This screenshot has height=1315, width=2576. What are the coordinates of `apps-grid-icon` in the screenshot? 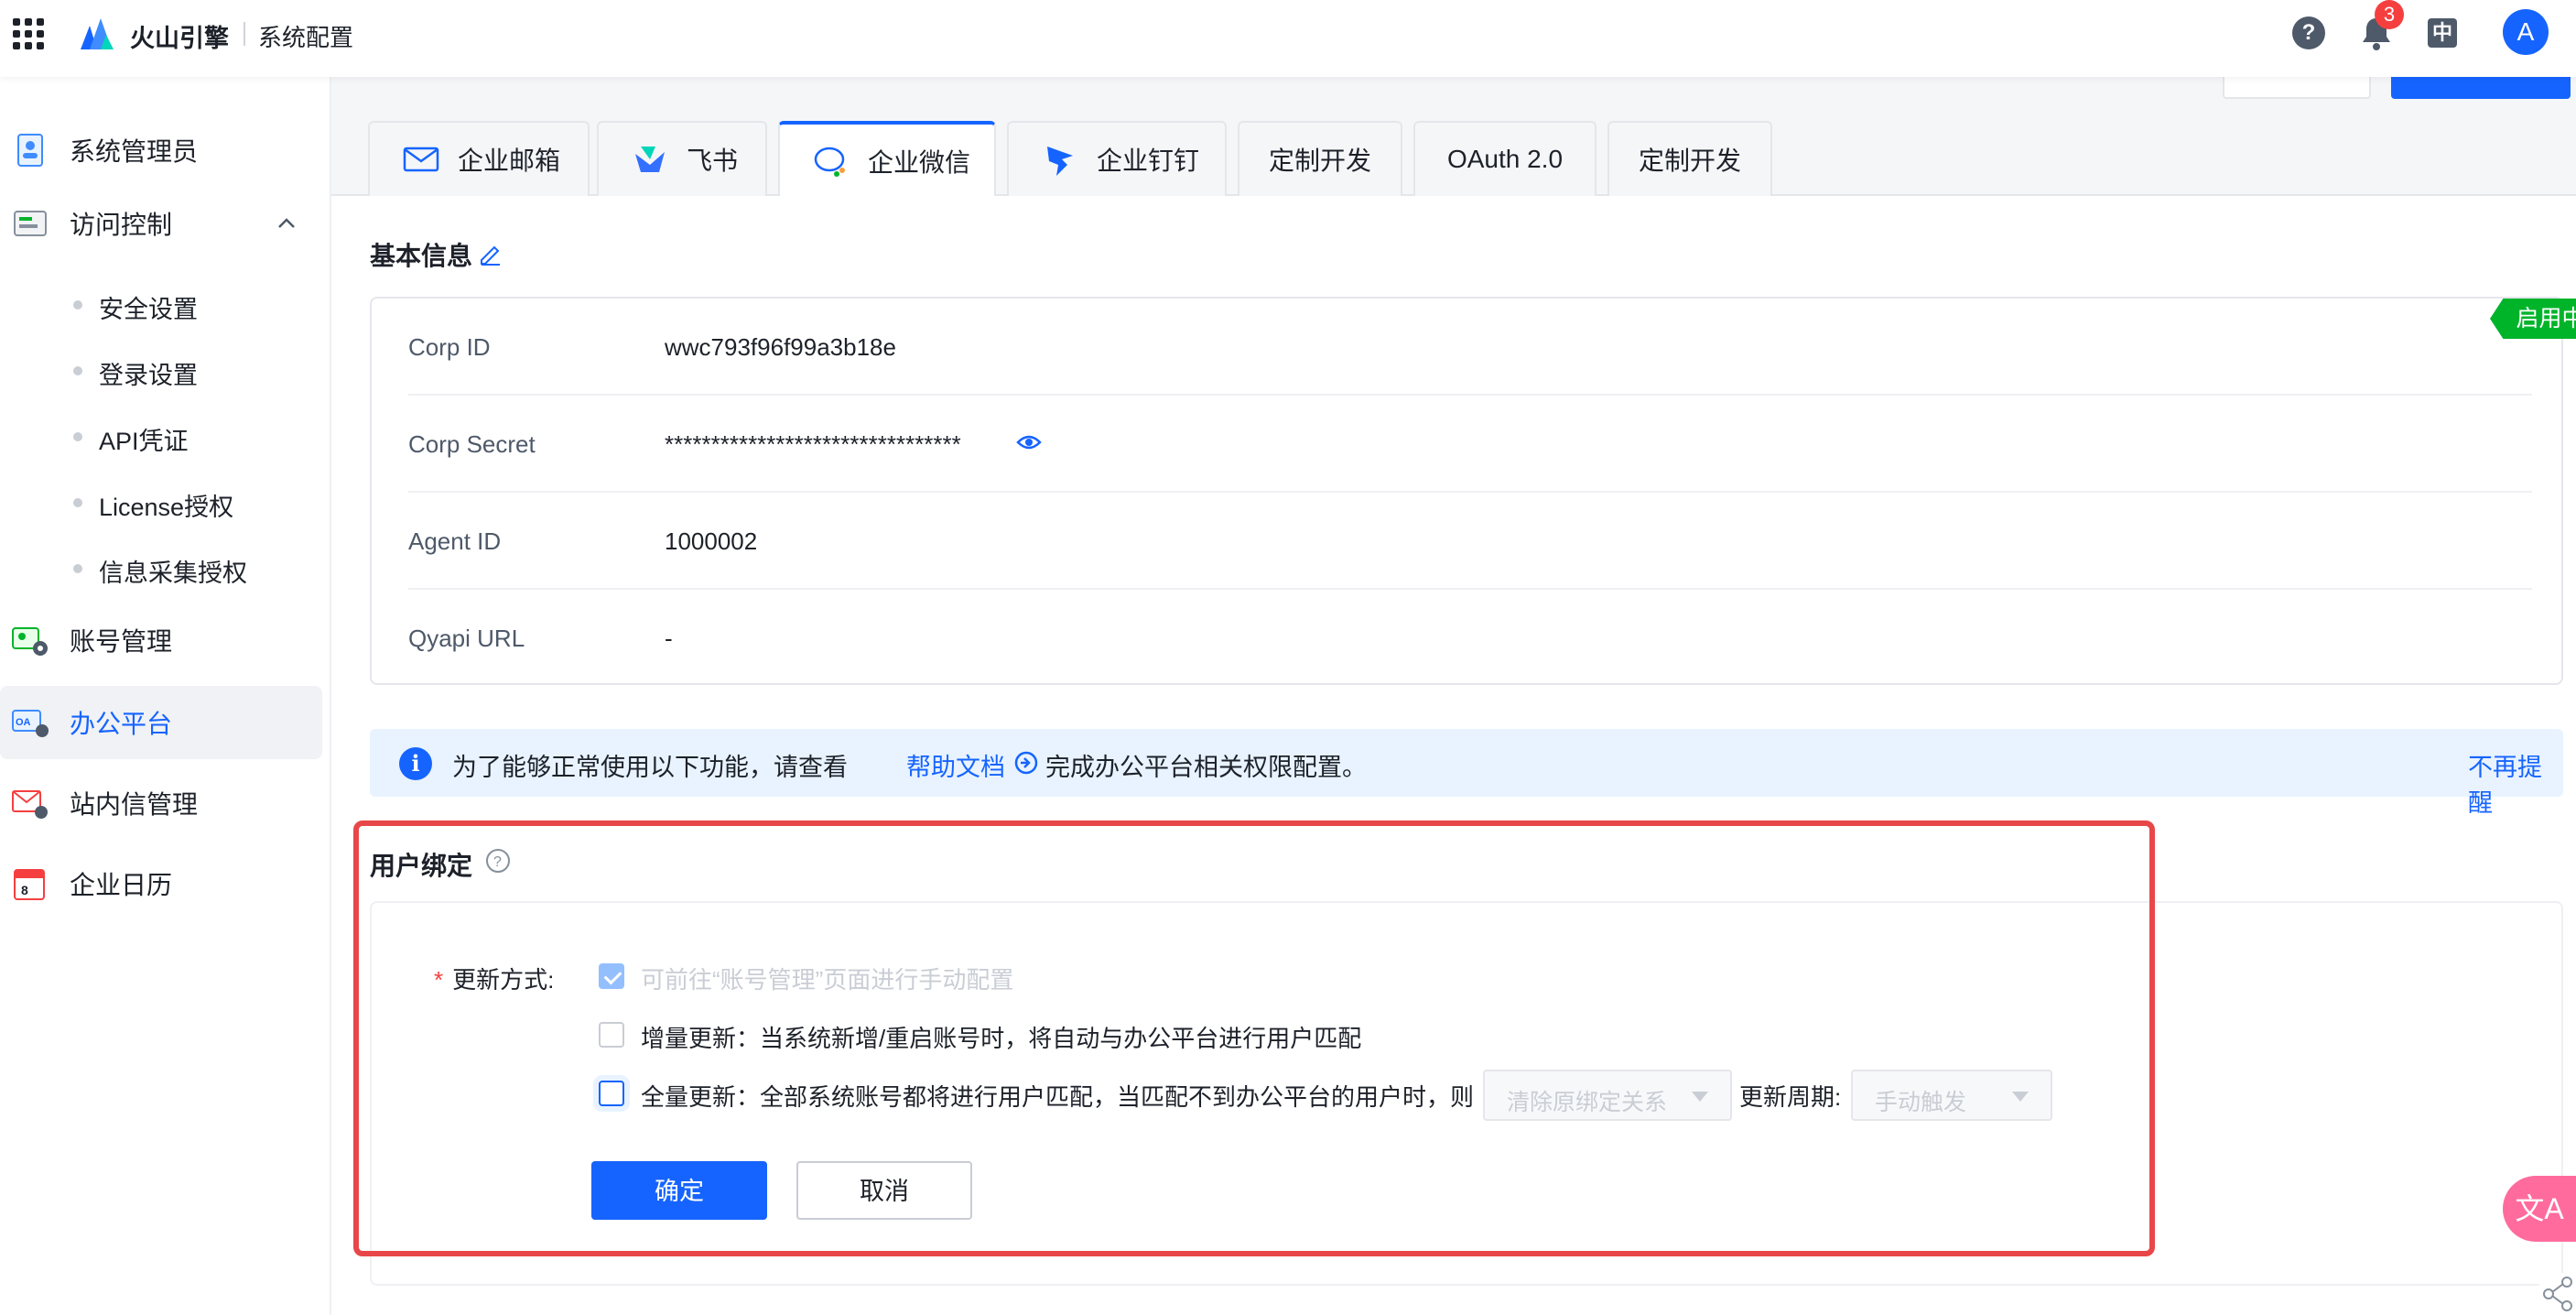 It's located at (29, 33).